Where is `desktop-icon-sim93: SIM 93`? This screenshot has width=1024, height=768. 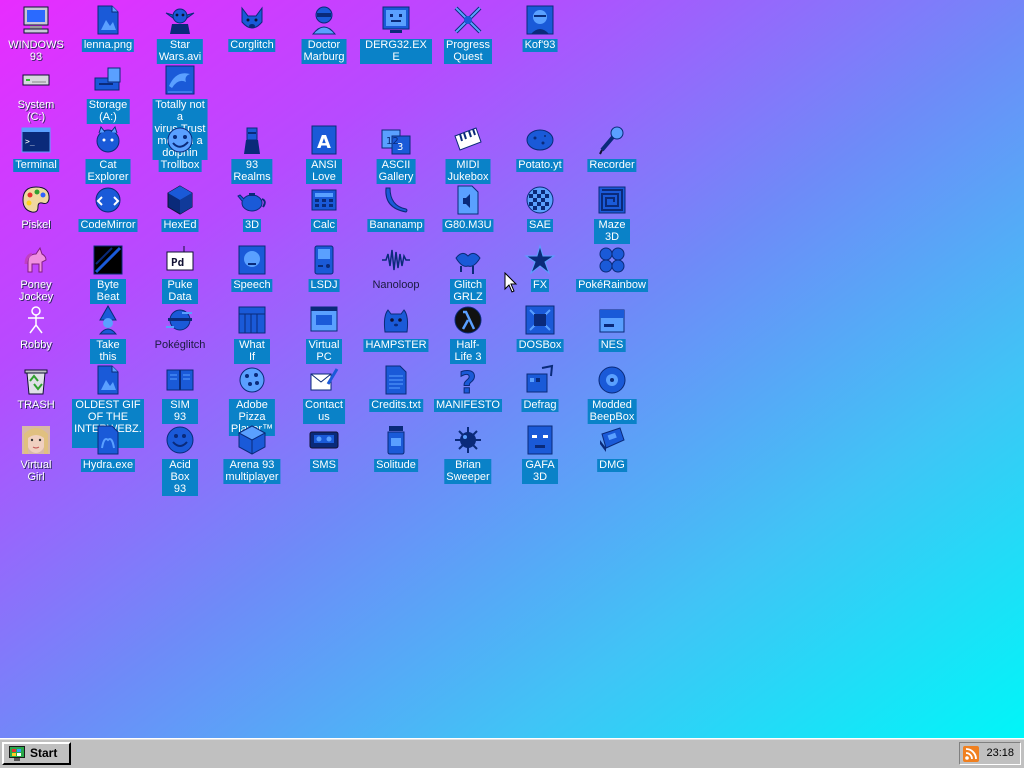
desktop-icon-sim93: SIM 93 is located at coordinates (180, 392).